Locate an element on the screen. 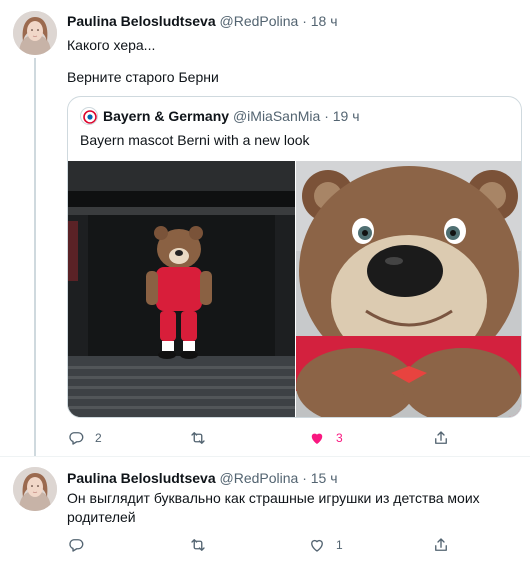 The height and width of the screenshot is (561, 530). timestamp: 18 ч is located at coordinates (324, 21).